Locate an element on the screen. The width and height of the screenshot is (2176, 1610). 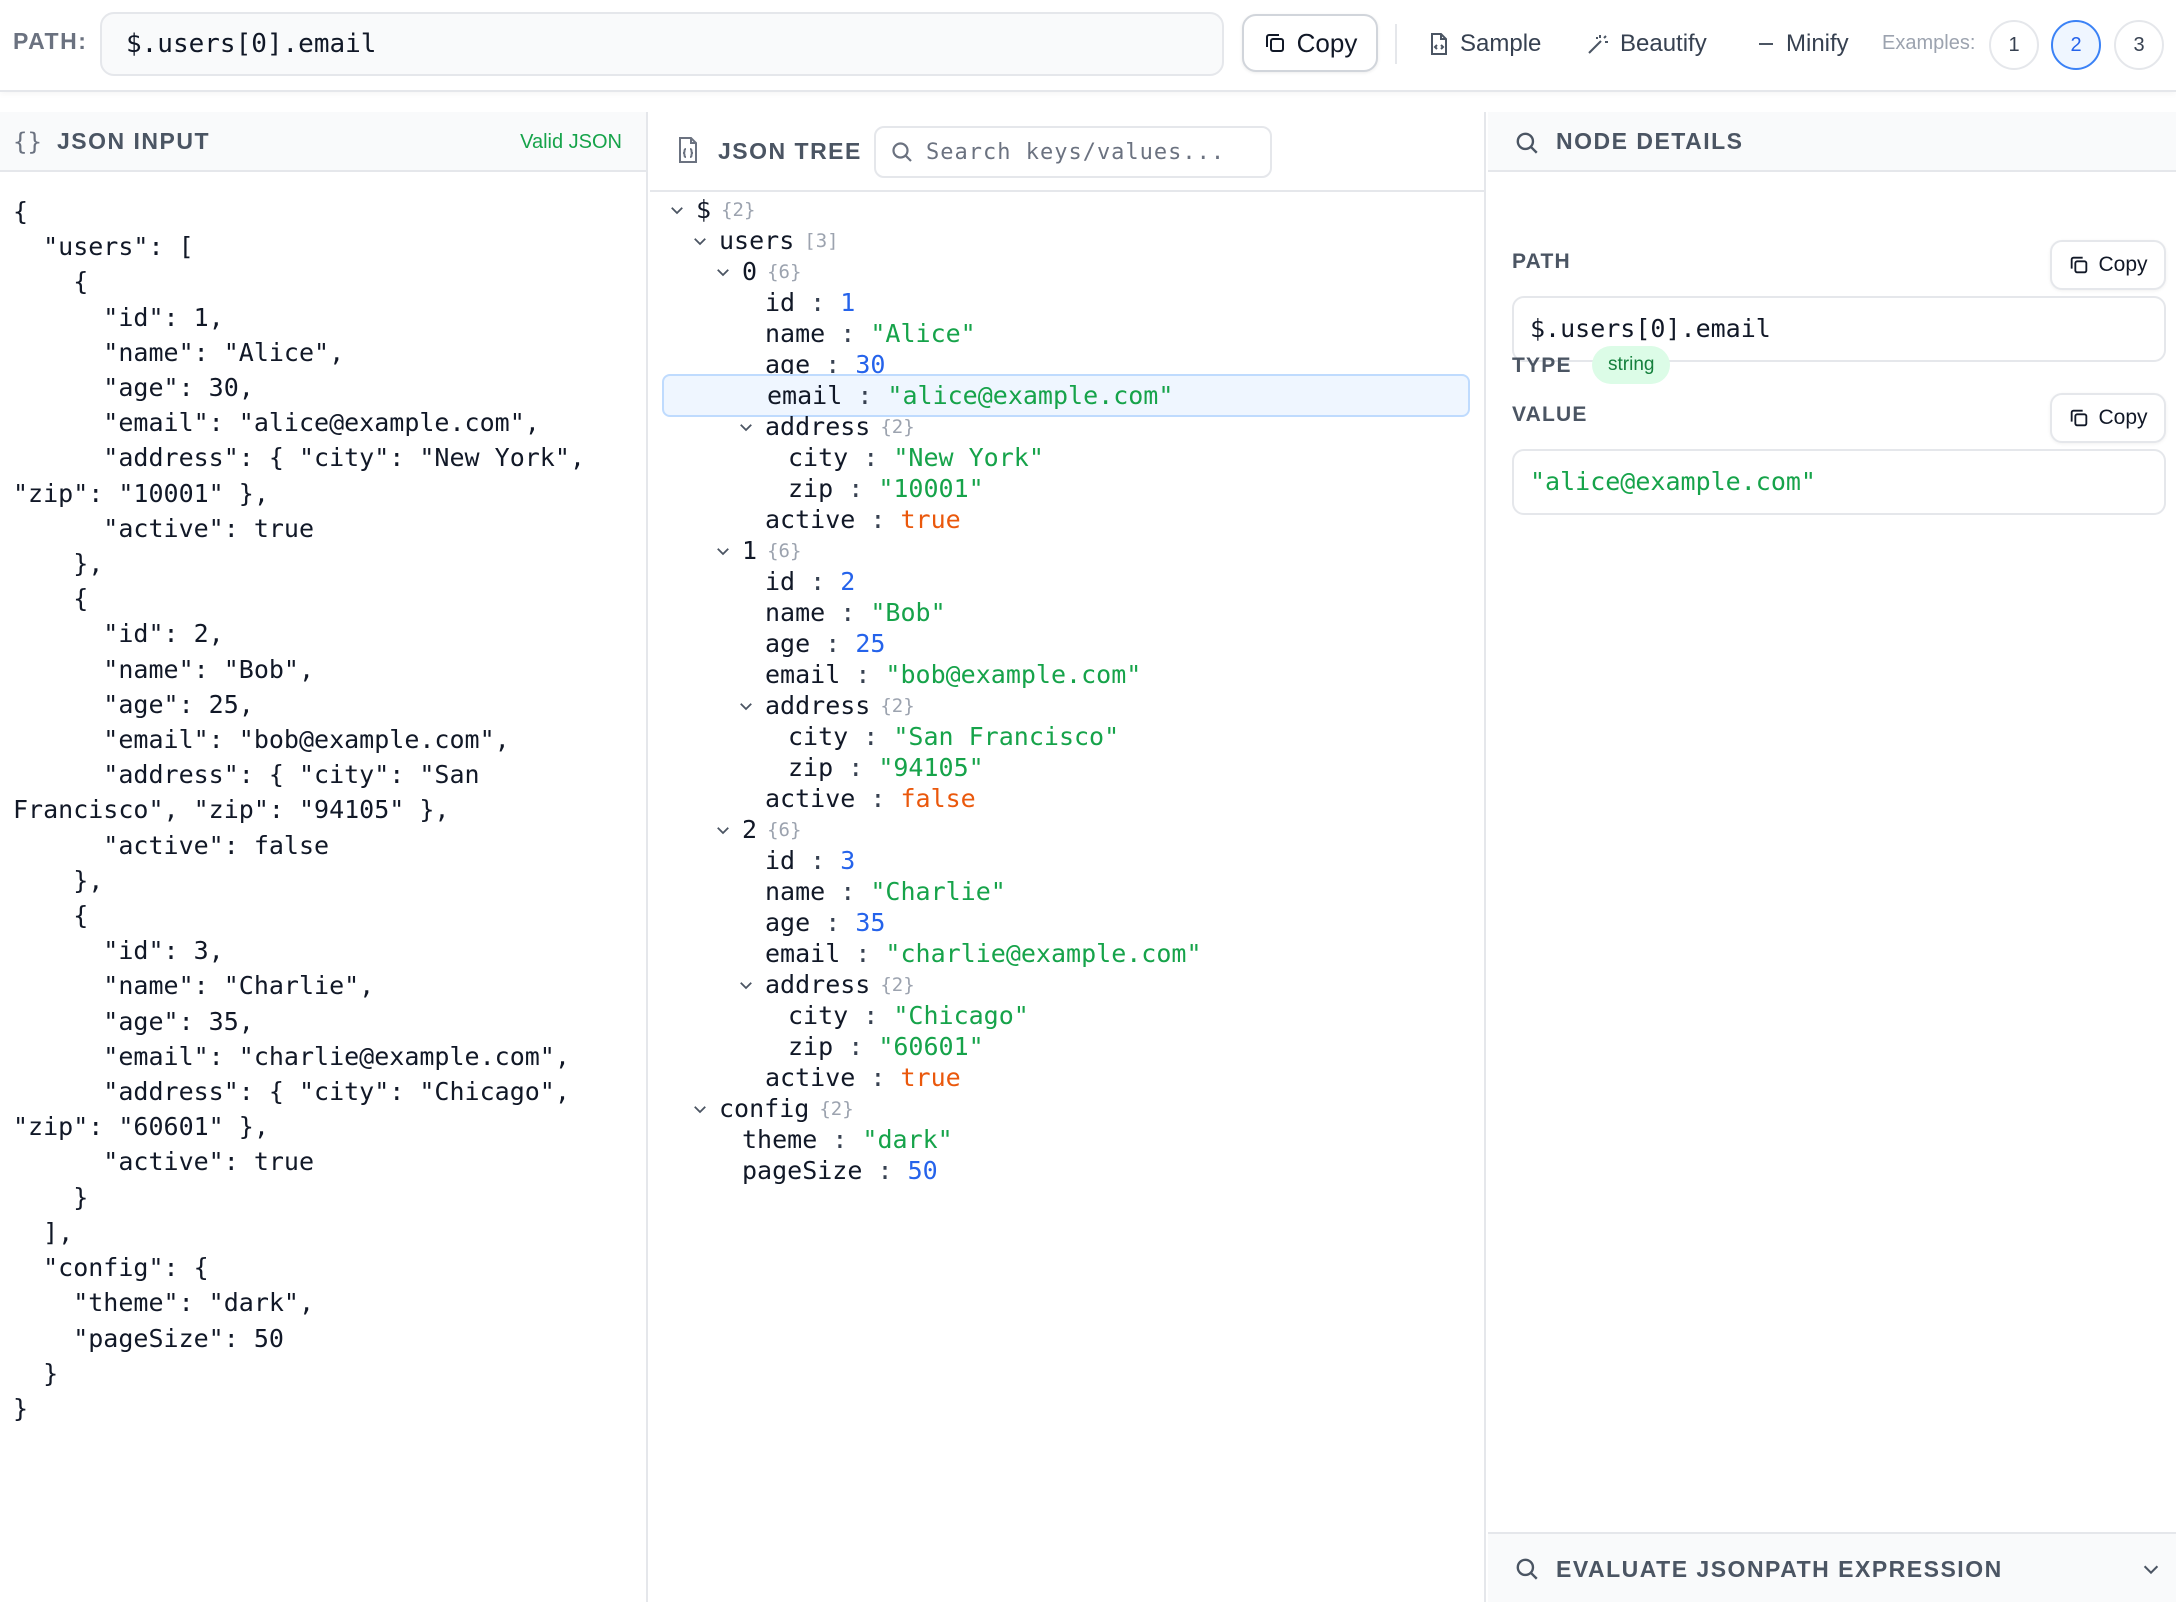
node-value: "charlie@example.com" is located at coordinates (1043, 953).